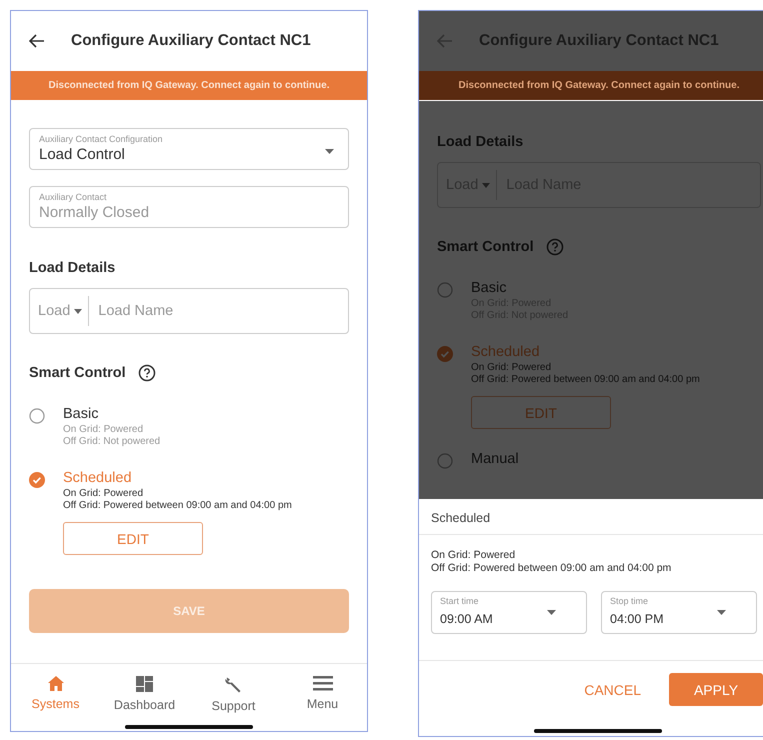 Image resolution: width=763 pixels, height=740 pixels. Describe the element at coordinates (473, 555) in the screenshot. I see `schedule-description: On Grid: Powered` at that location.